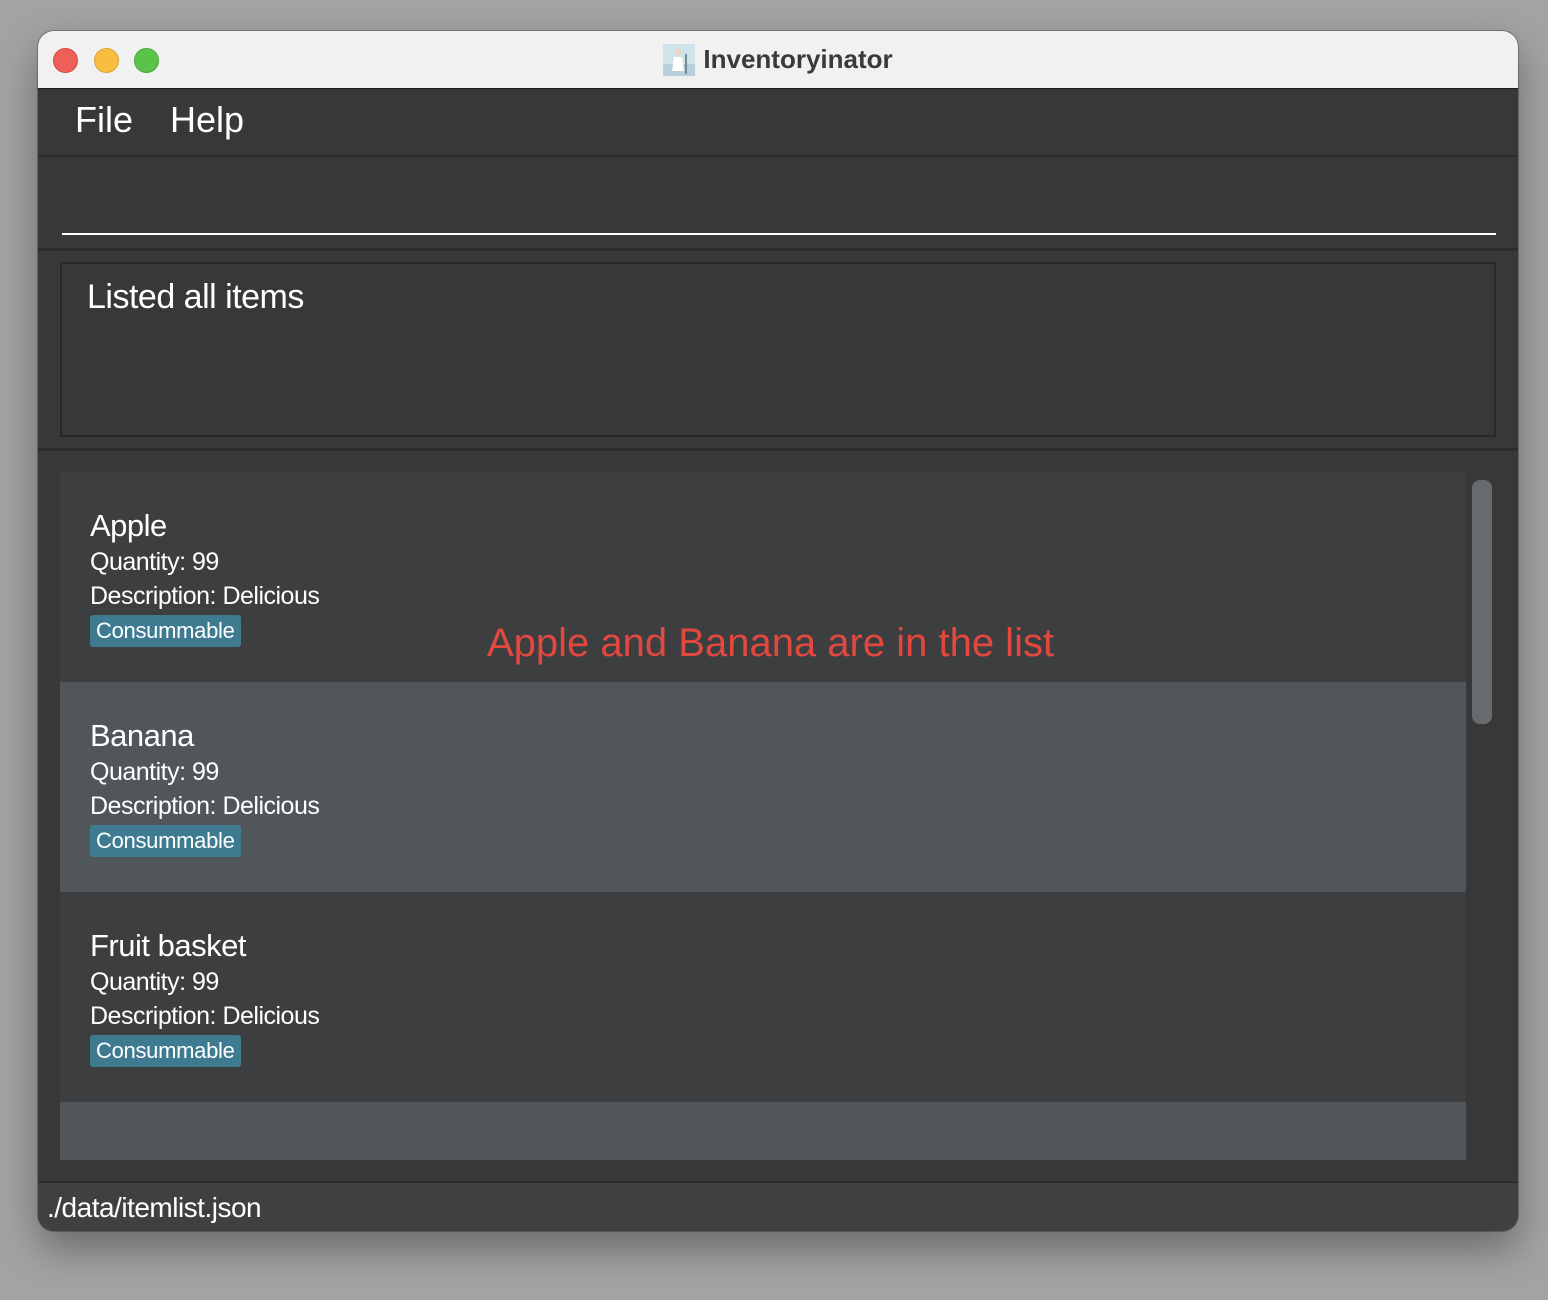  Describe the element at coordinates (1482, 816) in the screenshot. I see `list-scrollbar` at that location.